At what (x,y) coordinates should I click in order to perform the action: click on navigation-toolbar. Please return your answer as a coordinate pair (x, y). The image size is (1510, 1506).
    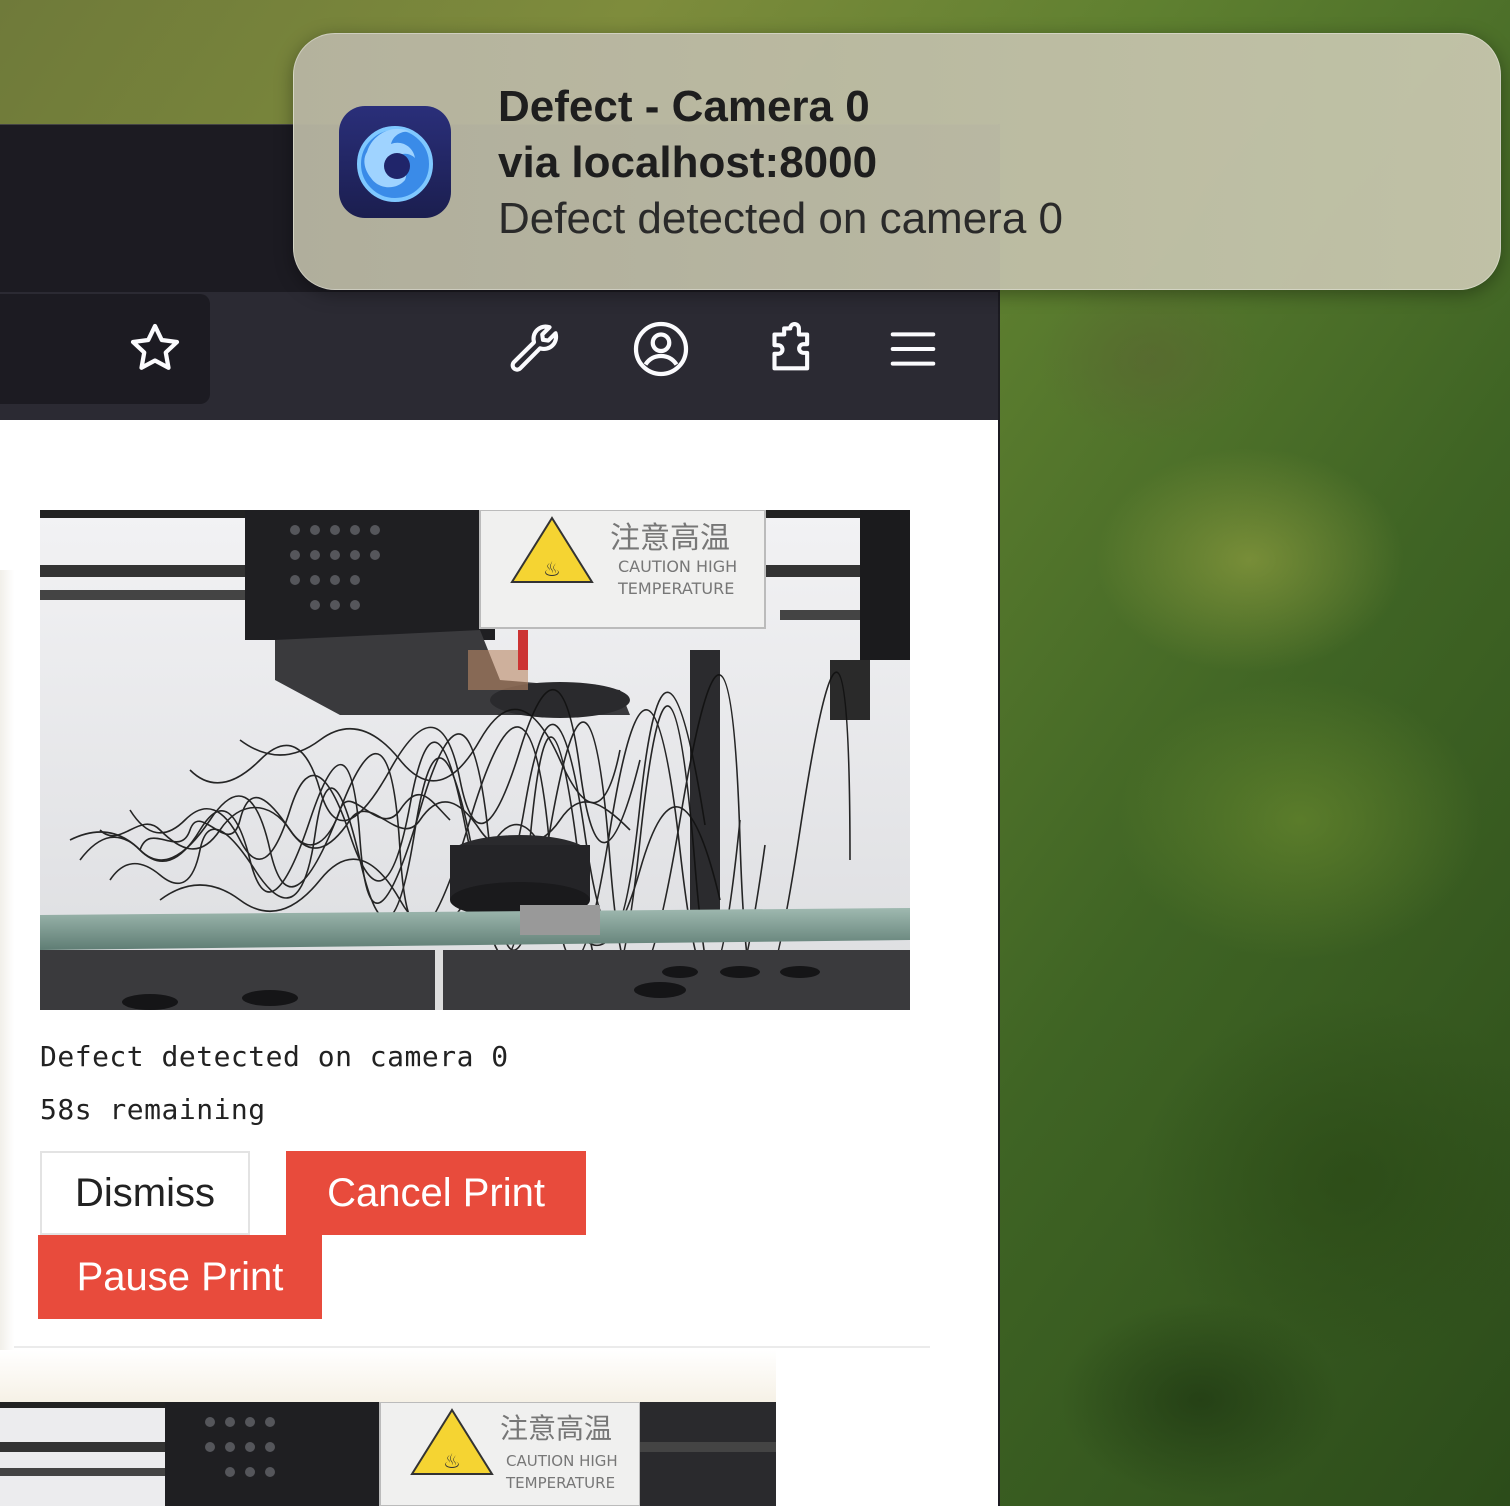
    Looking at the image, I should click on (499, 356).